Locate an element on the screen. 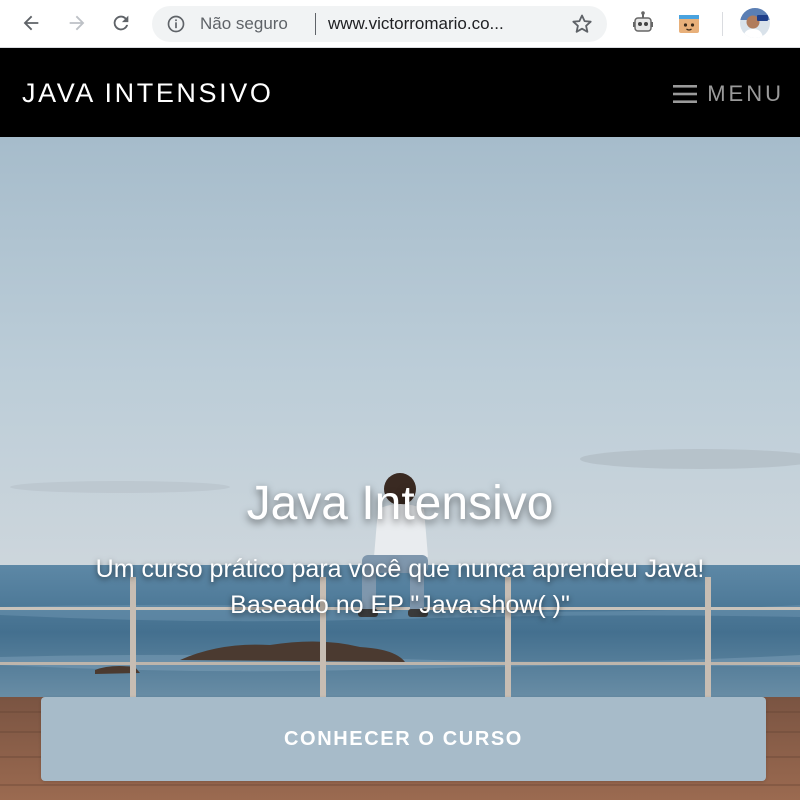  menu-button: MENU is located at coordinates (728, 94).